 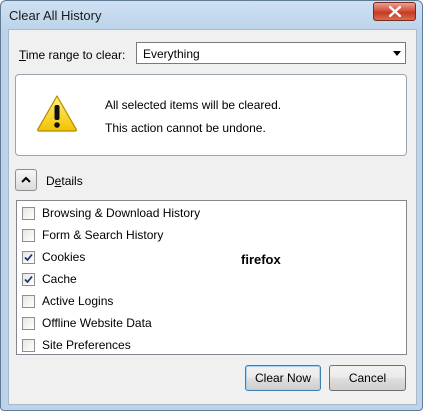 What do you see at coordinates (367, 378) in the screenshot?
I see `cancel-button: Cancel` at bounding box center [367, 378].